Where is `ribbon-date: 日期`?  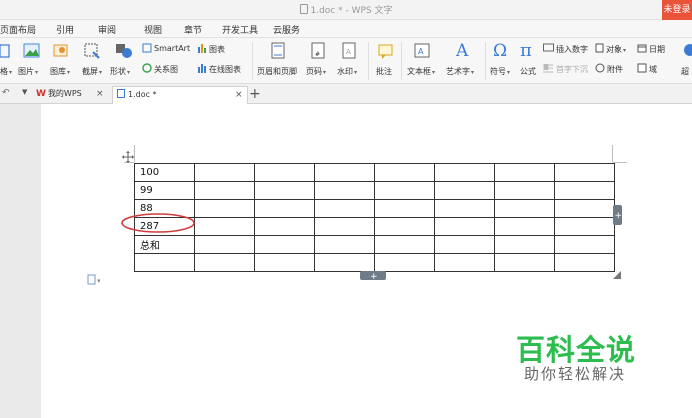
ribbon-date: 日期 is located at coordinates (657, 49).